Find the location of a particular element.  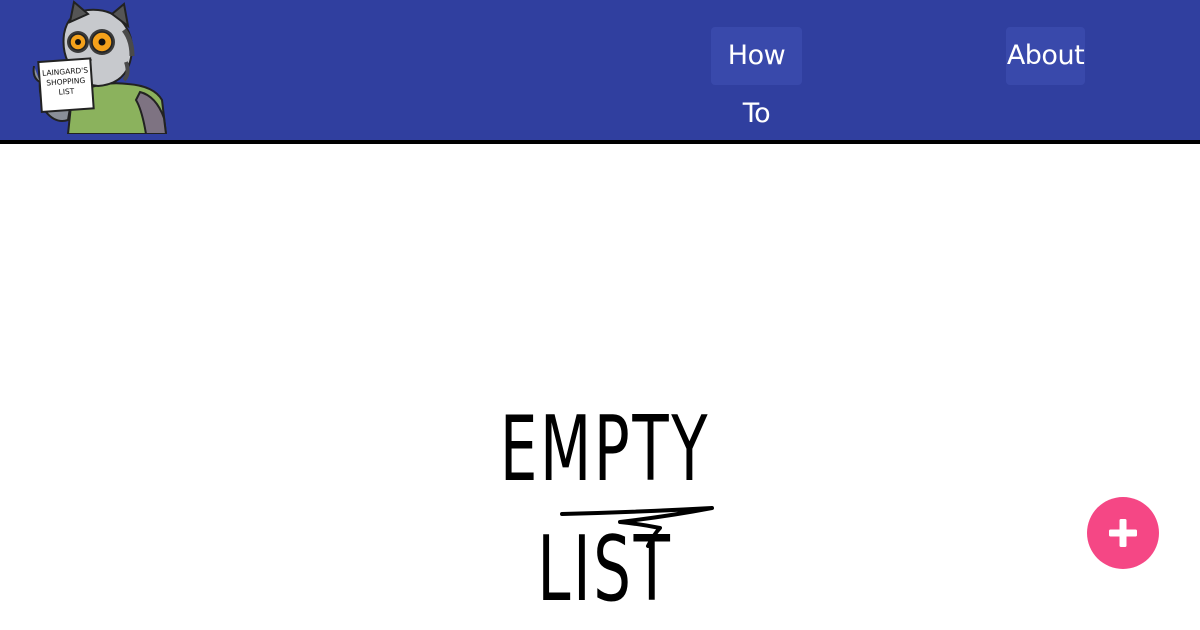

nav-about-button: About is located at coordinates (1045, 56).